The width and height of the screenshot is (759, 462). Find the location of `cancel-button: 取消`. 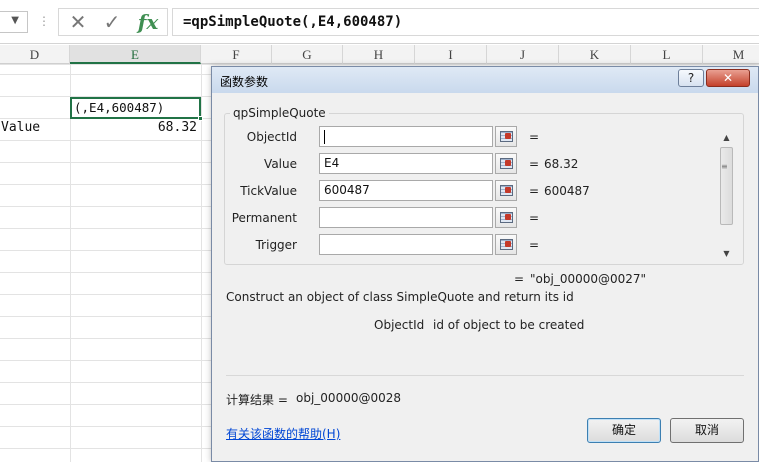

cancel-button: 取消 is located at coordinates (707, 430).